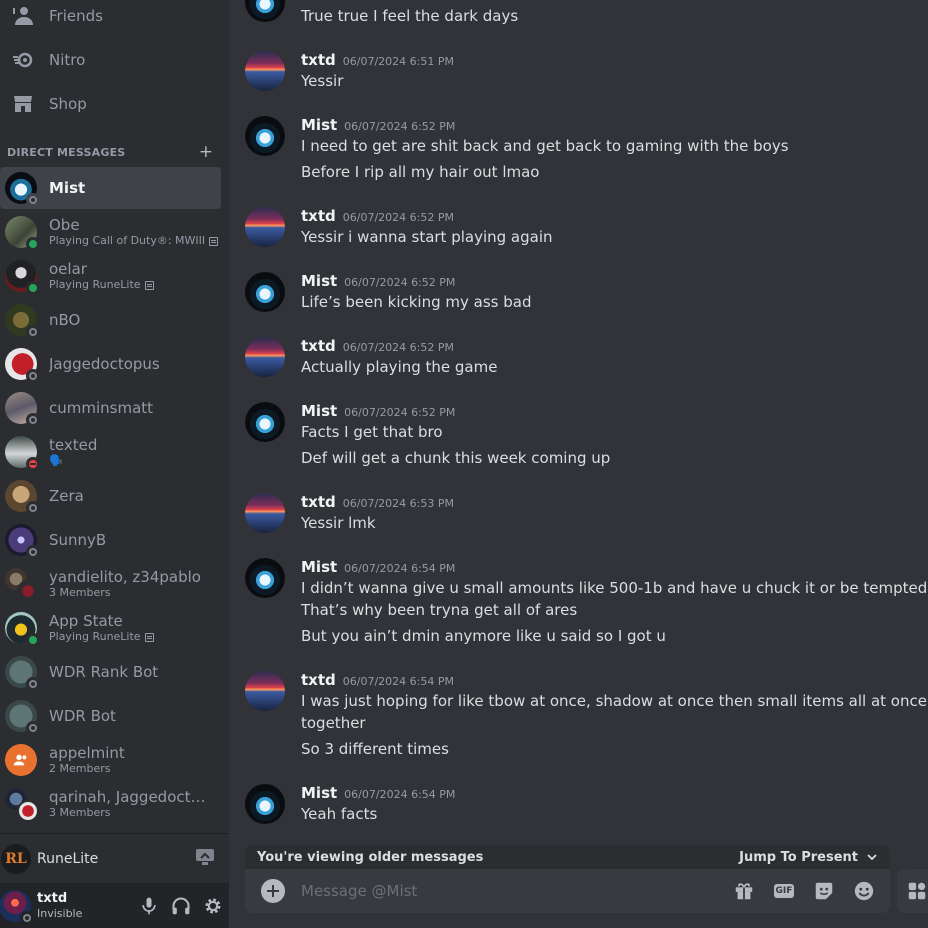 Image resolution: width=928 pixels, height=928 pixels. Describe the element at coordinates (398, 61) in the screenshot. I see `message-timestamp: 06/07/2024 6:51 PM` at that location.